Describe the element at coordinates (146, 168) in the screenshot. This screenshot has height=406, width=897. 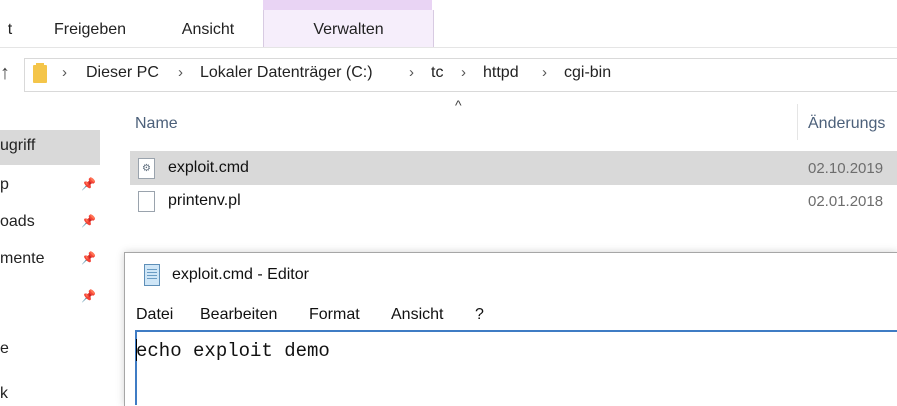
I see `cmd-file-icon: ⚙` at that location.